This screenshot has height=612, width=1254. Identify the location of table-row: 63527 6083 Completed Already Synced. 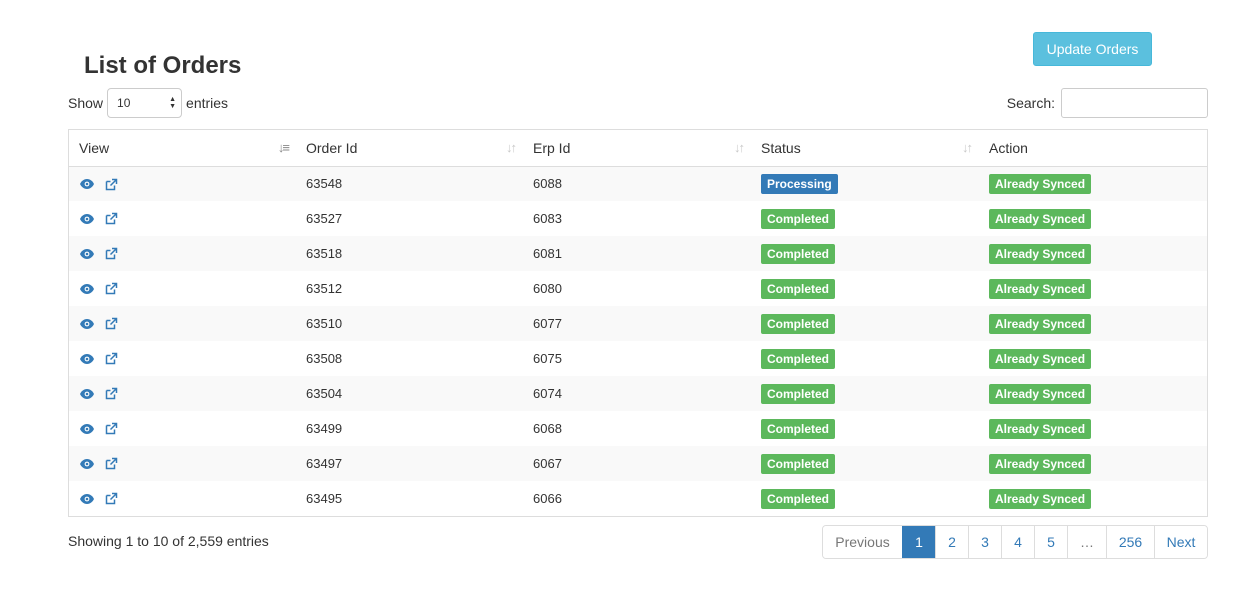
(638, 218).